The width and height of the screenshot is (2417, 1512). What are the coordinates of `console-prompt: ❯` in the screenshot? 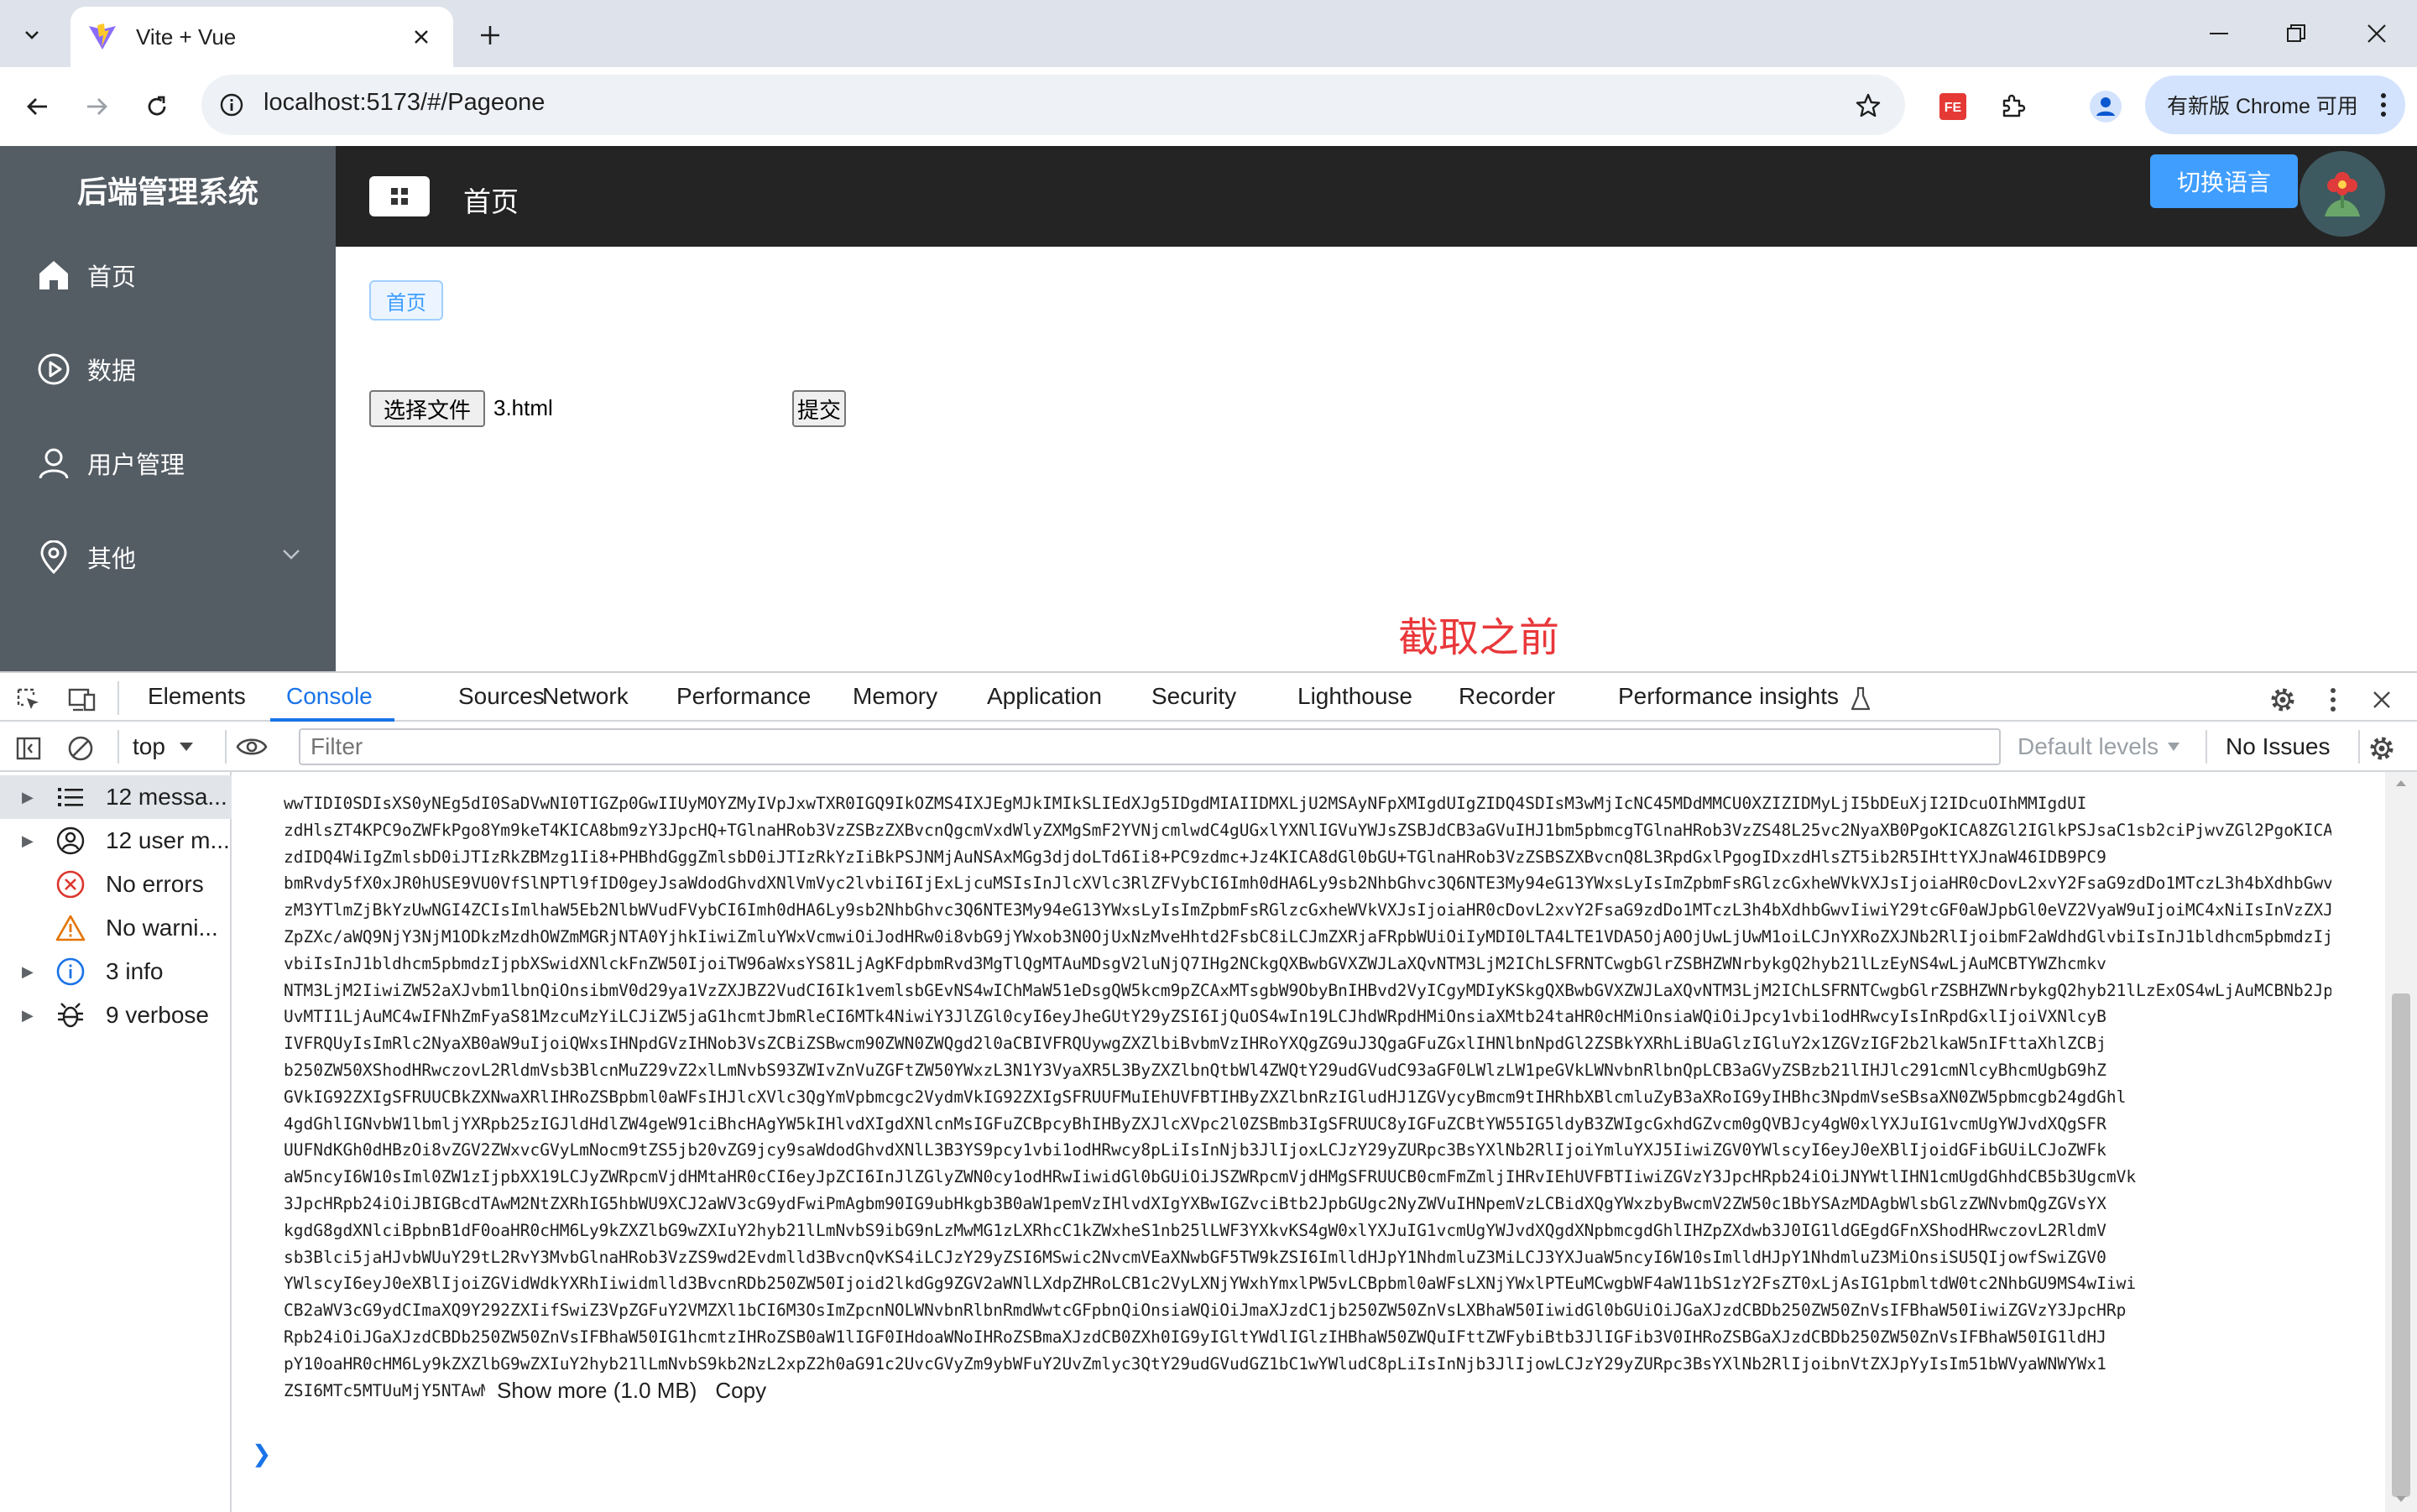 It's located at (261, 1454).